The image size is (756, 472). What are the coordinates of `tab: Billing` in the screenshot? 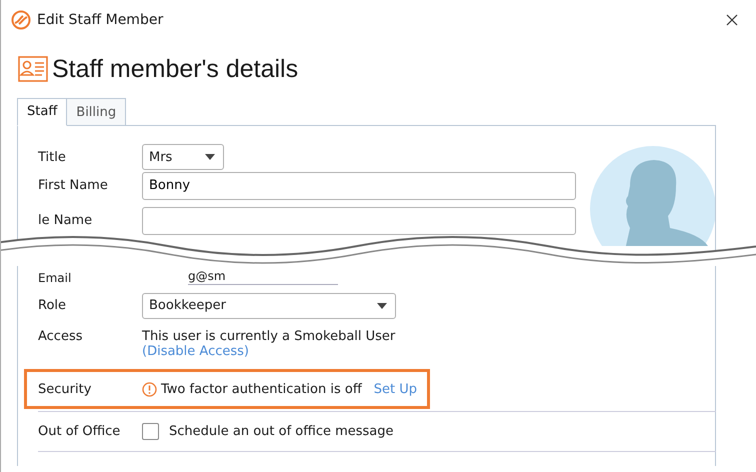 It's located at (96, 112).